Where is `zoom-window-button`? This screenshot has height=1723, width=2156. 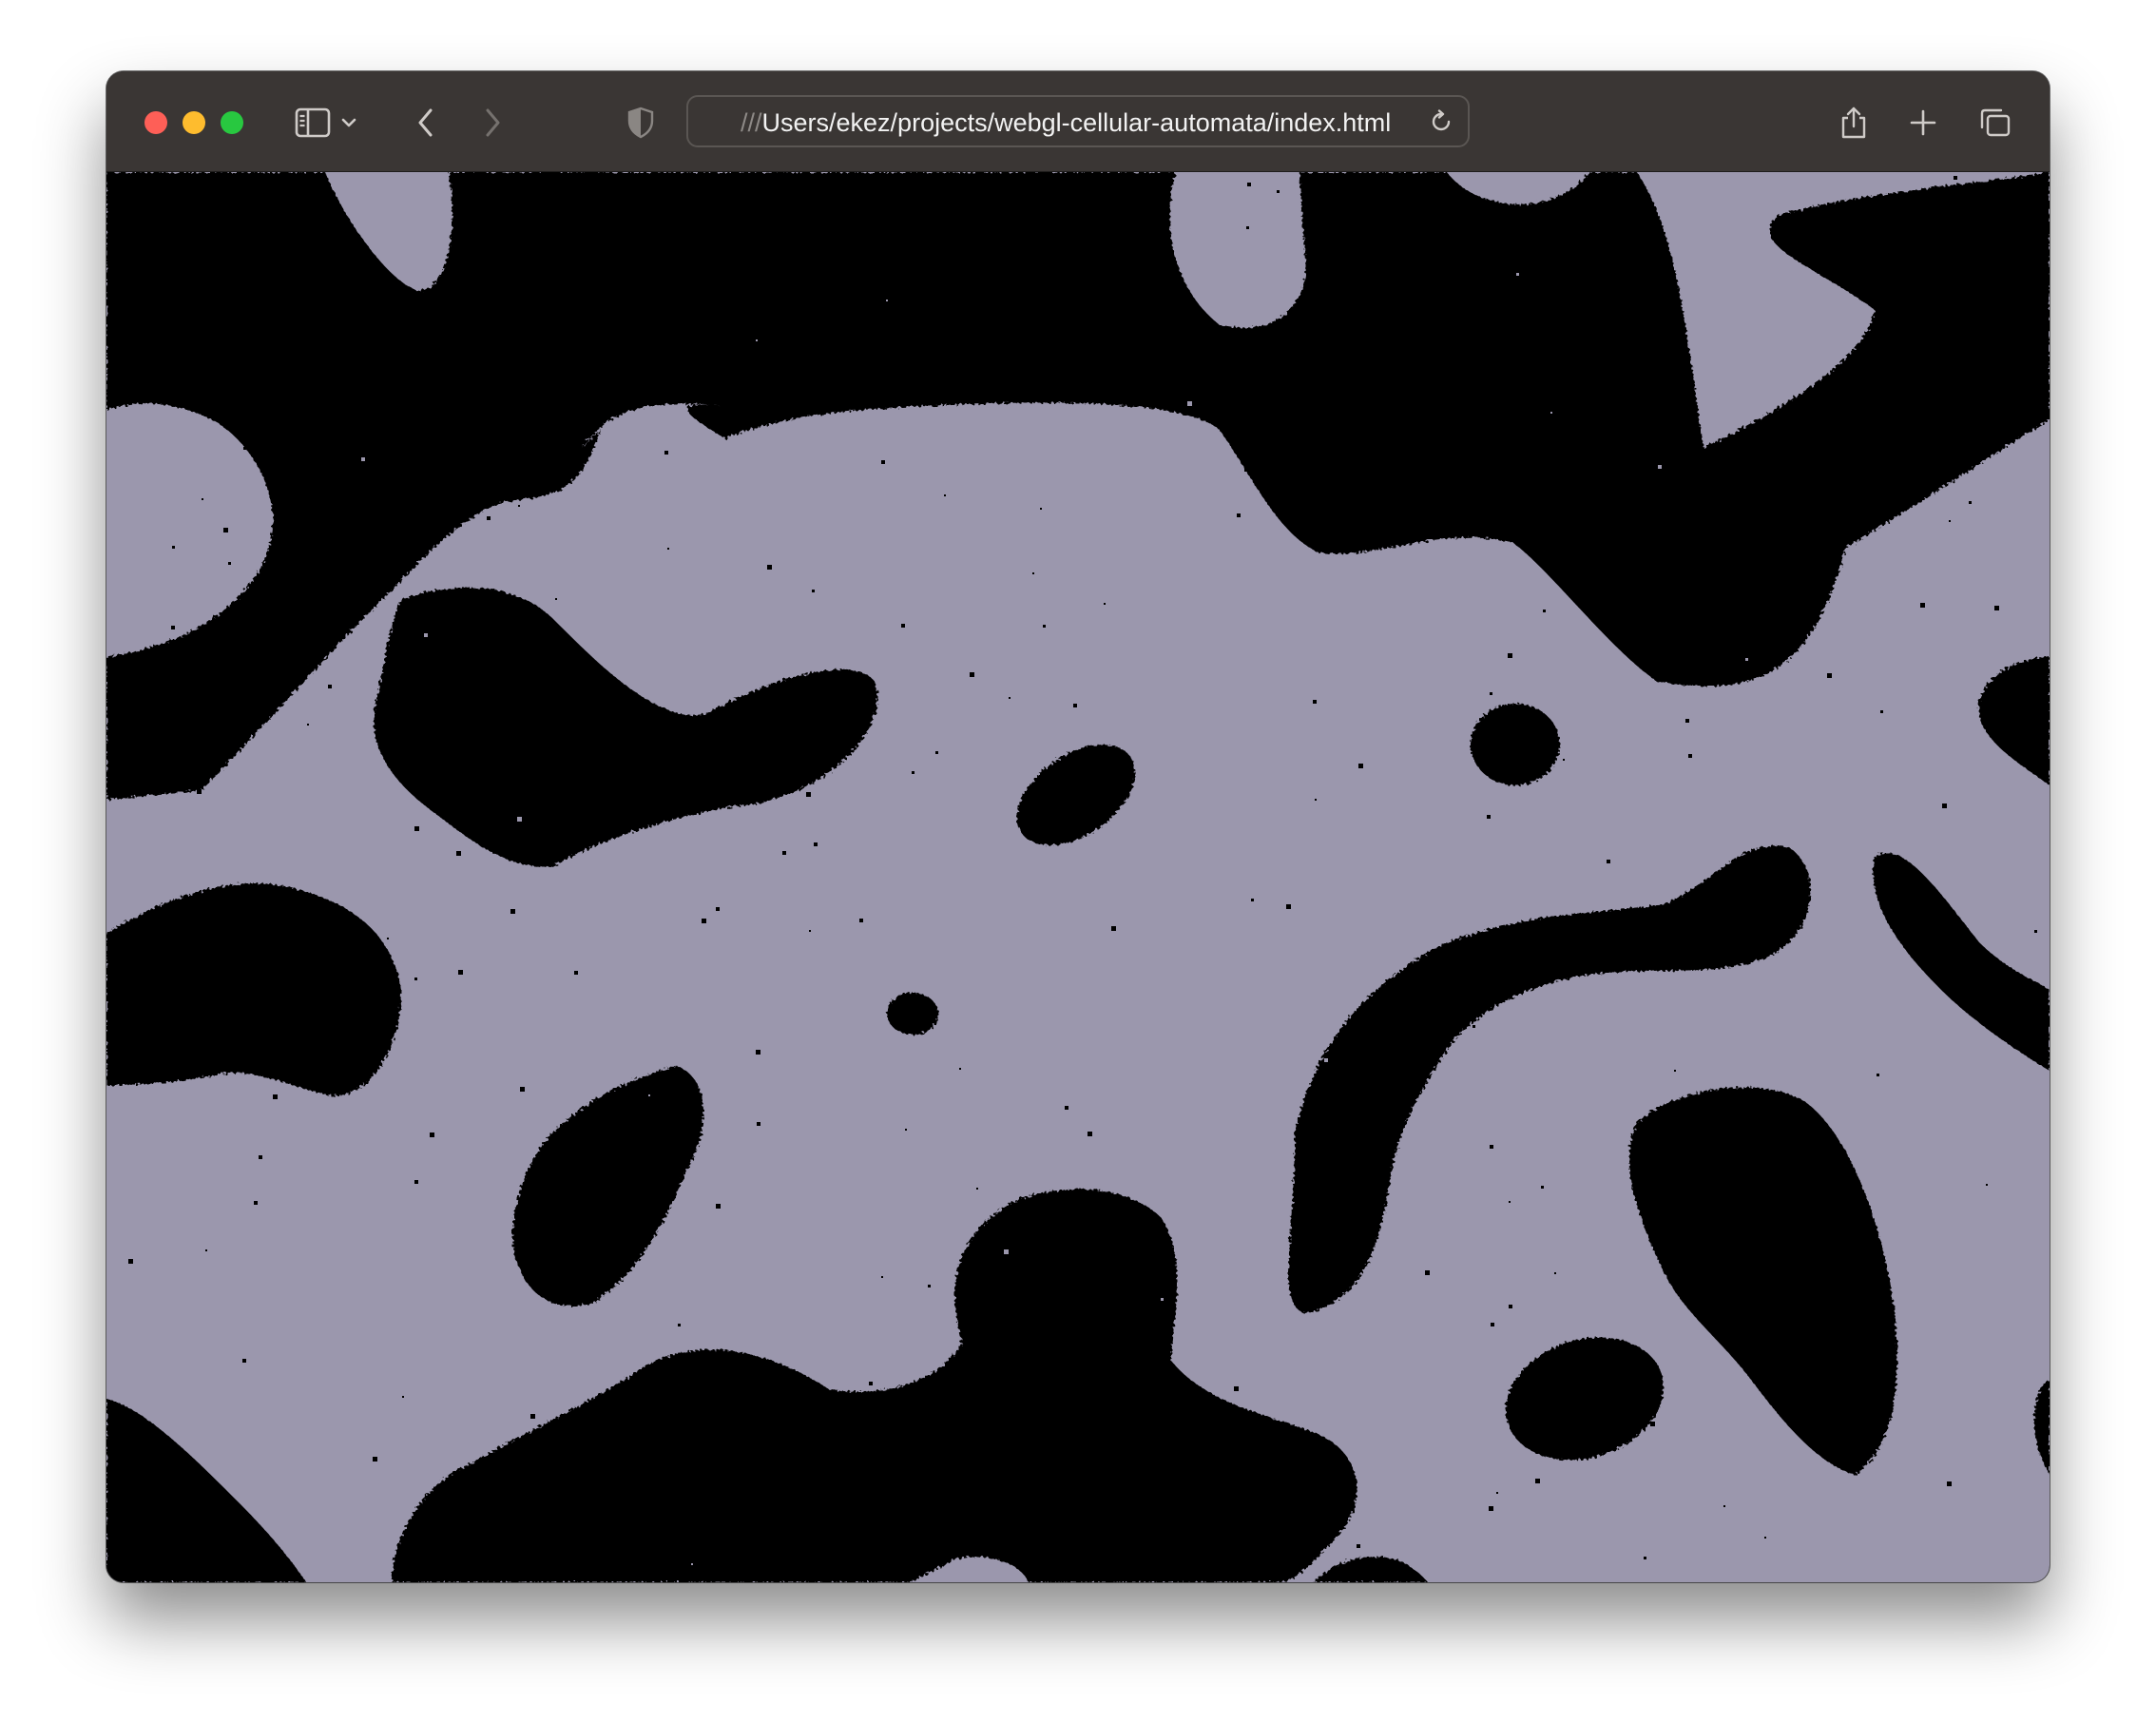 zoom-window-button is located at coordinates (232, 123).